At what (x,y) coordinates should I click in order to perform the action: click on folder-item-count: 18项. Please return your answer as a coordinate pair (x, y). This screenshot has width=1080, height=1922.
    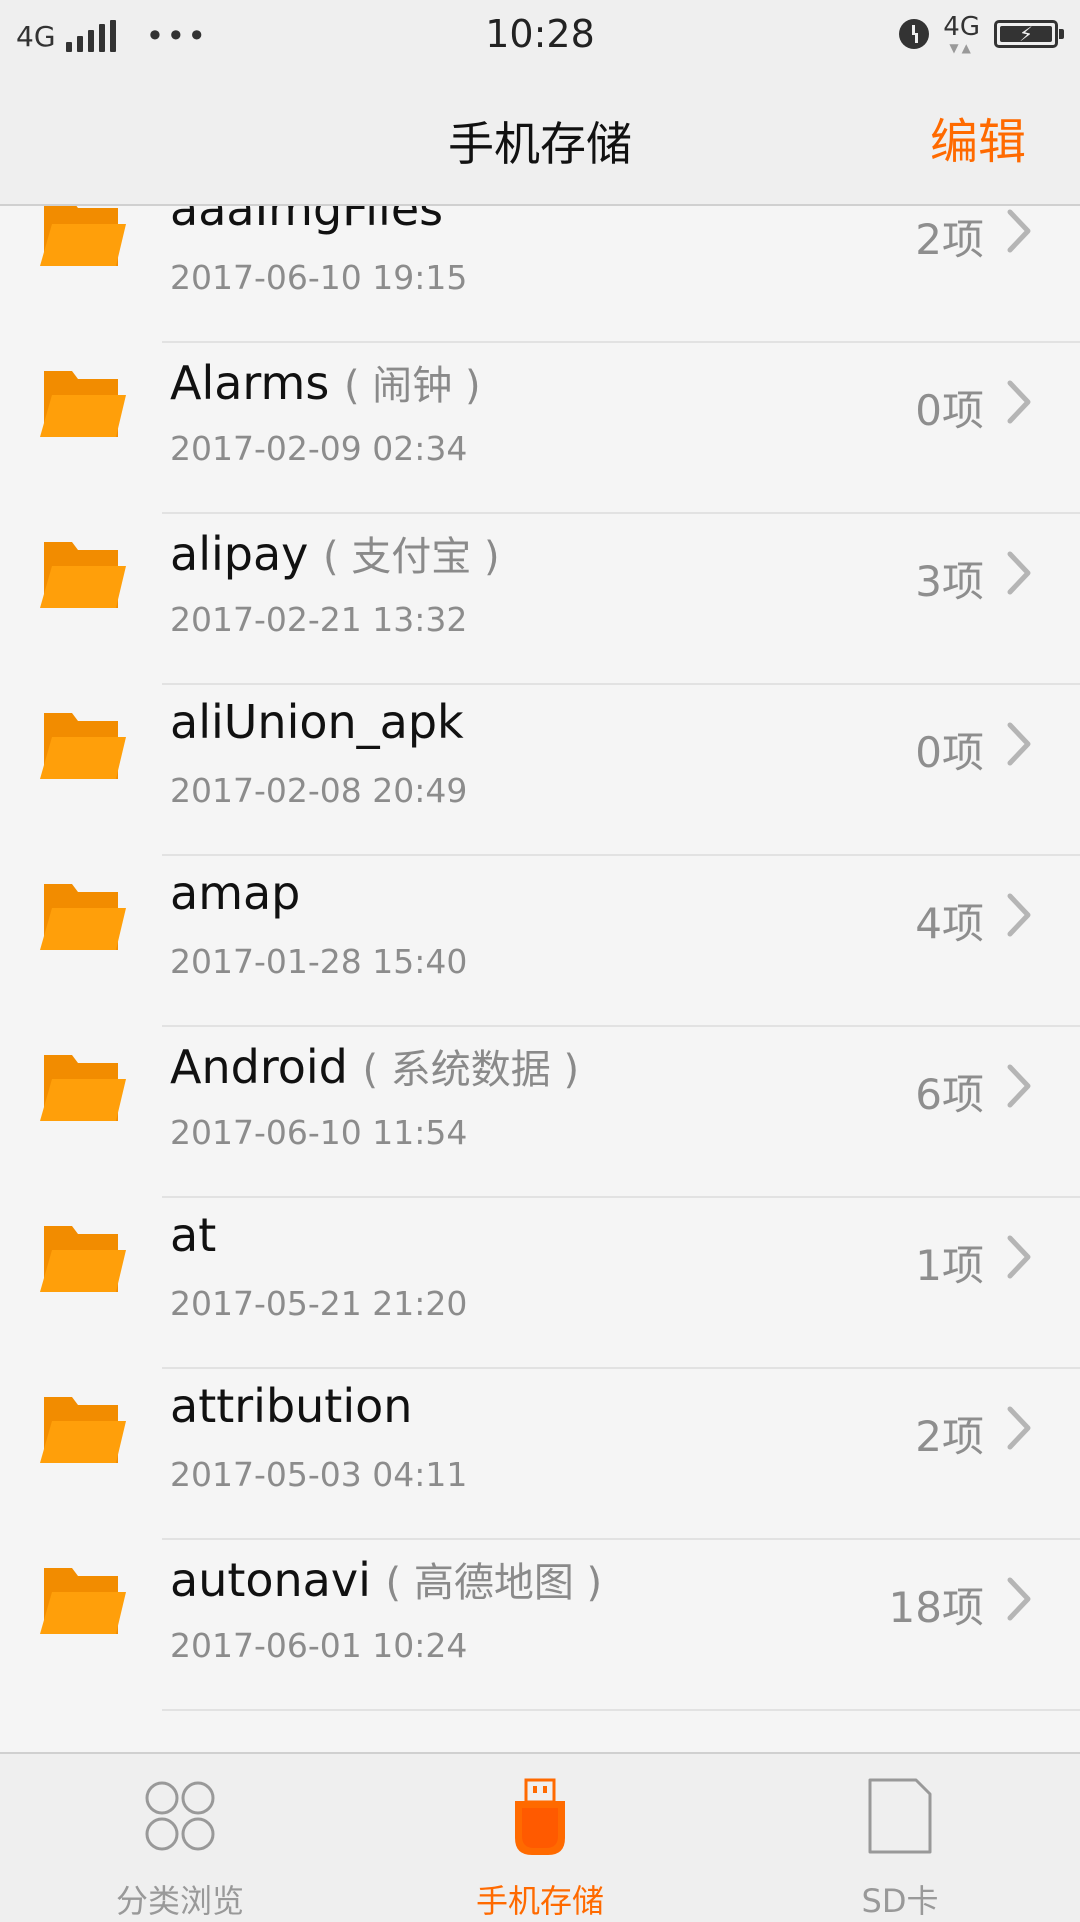
    Looking at the image, I should click on (936, 1607).